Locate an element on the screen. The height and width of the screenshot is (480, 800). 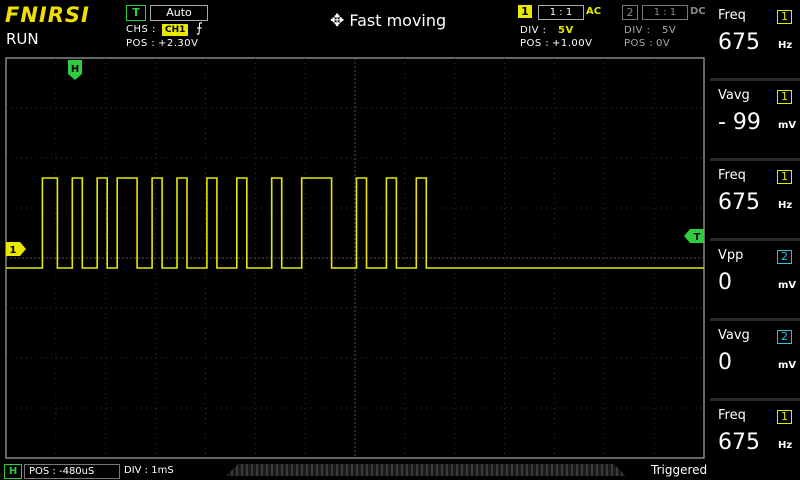
trigger-source-label: CHS : is located at coordinates (141, 29).